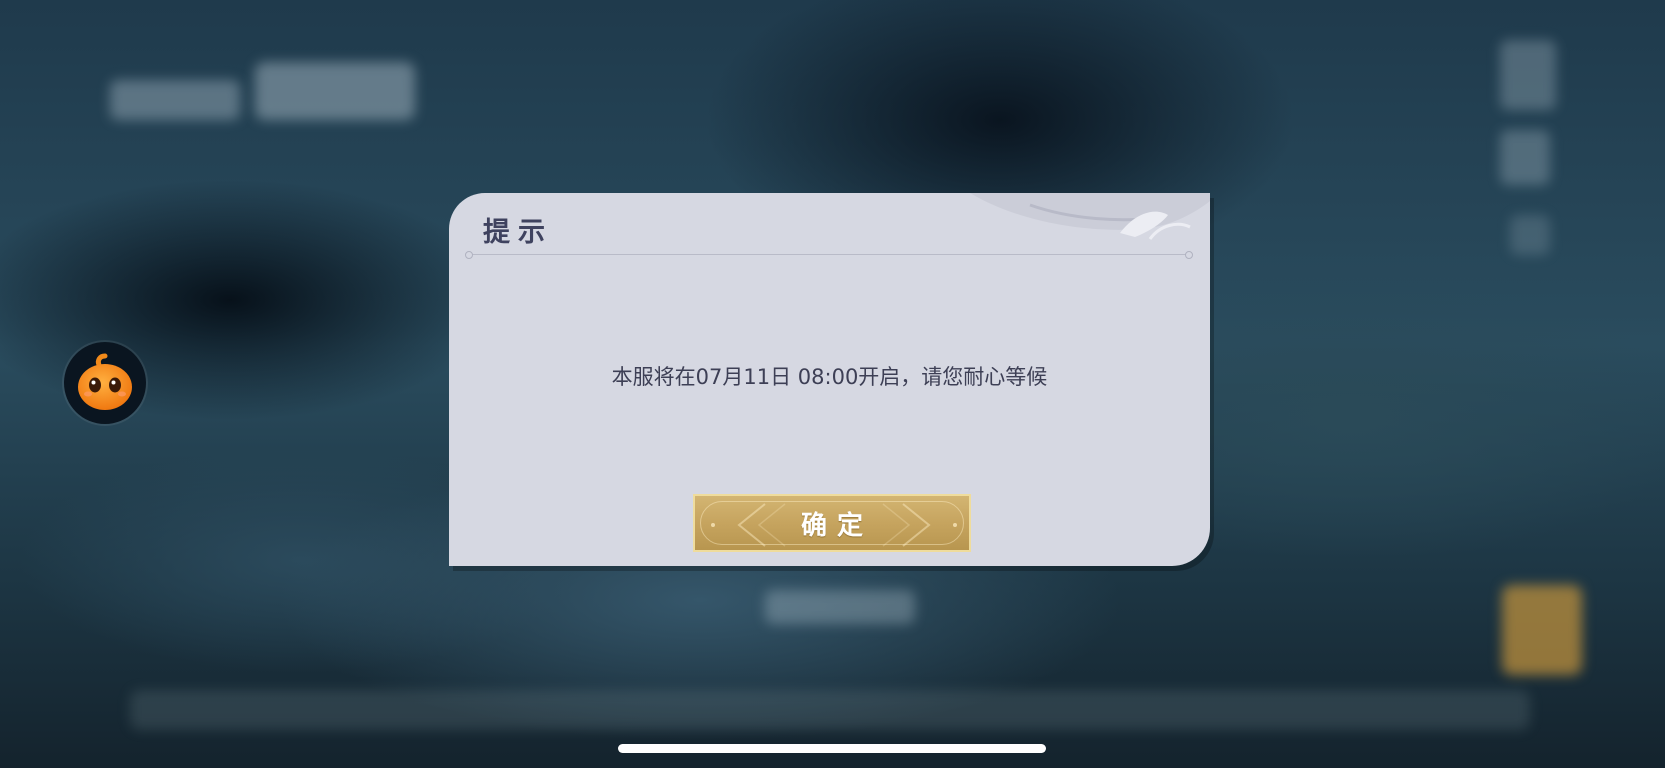 The height and width of the screenshot is (768, 1665). Describe the element at coordinates (518, 232) in the screenshot. I see `dialog-title: 提示` at that location.